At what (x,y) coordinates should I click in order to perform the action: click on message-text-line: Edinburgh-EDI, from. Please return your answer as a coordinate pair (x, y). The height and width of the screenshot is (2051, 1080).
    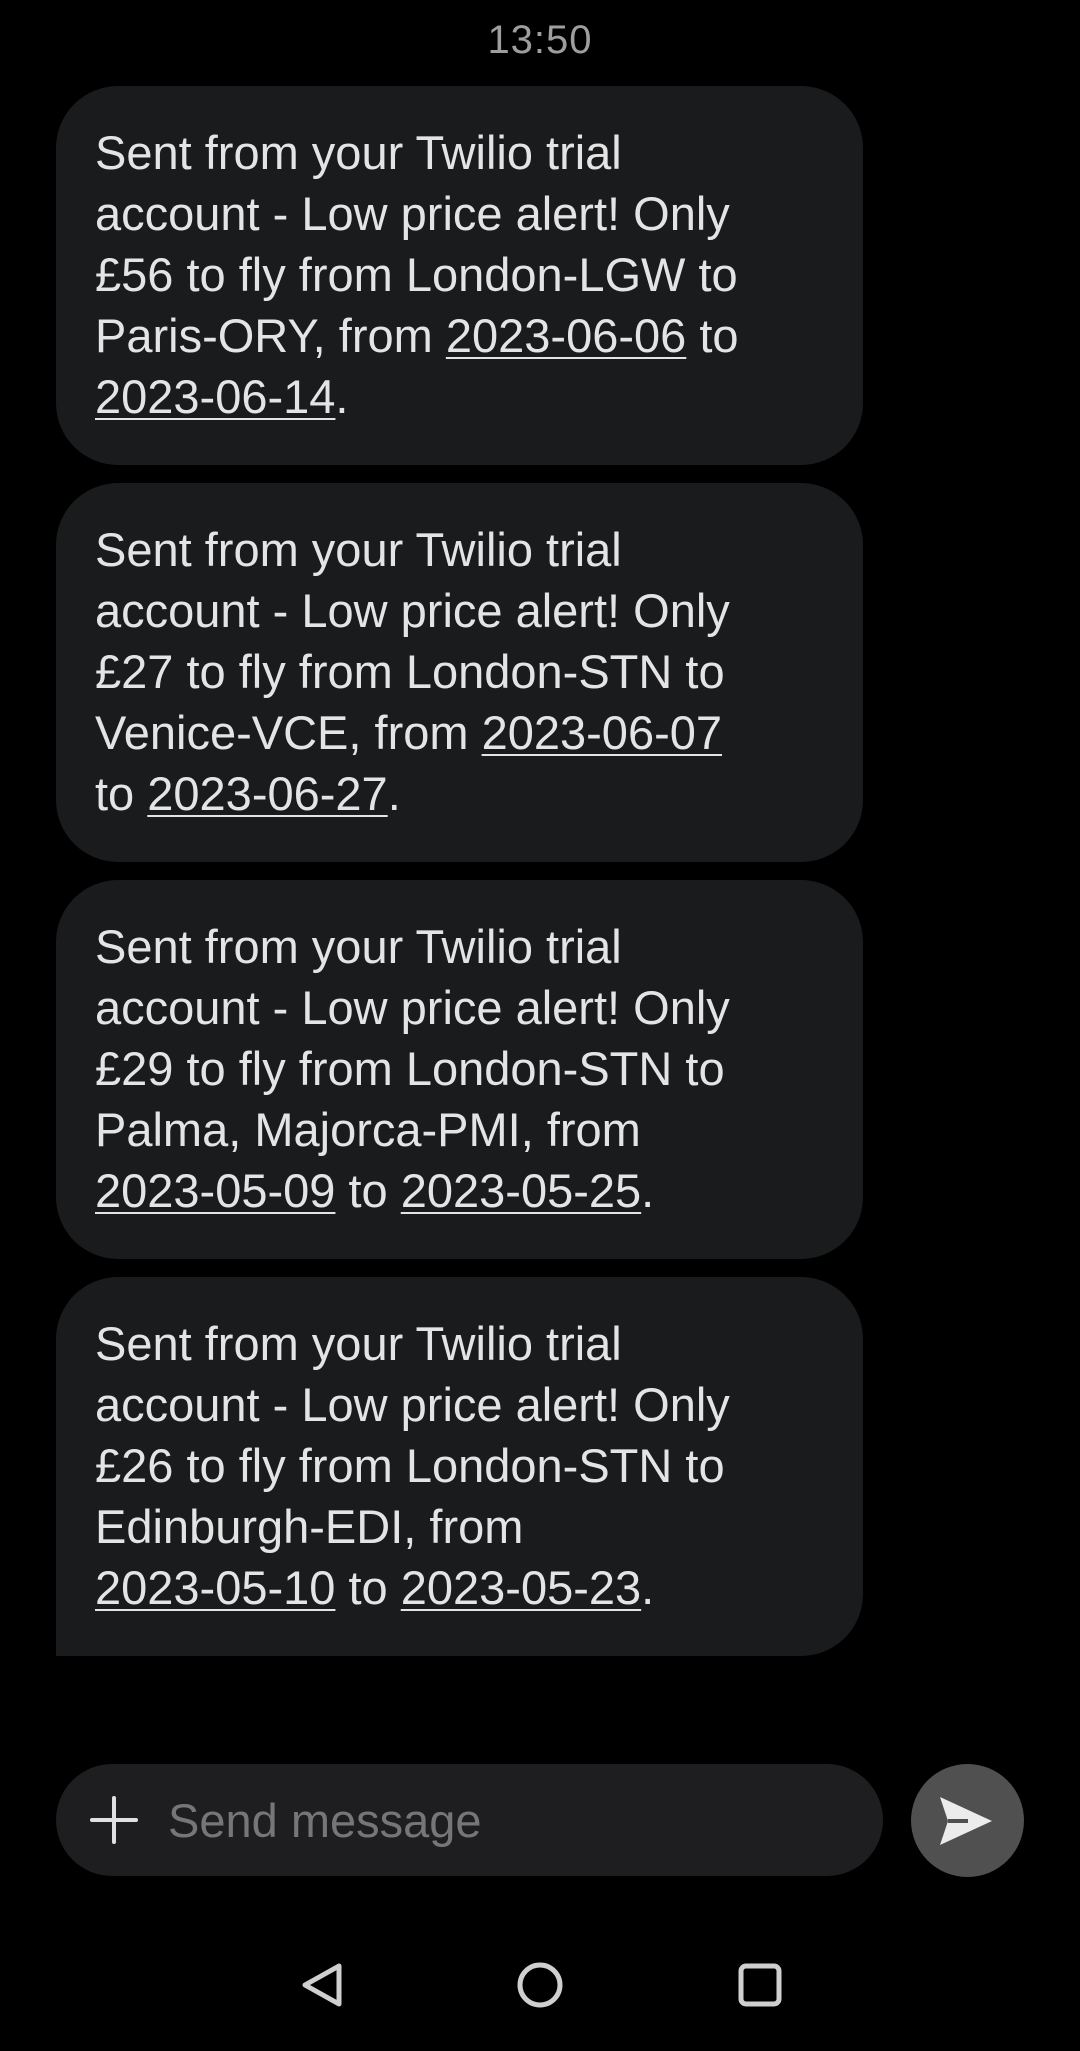
    Looking at the image, I should click on (459, 1526).